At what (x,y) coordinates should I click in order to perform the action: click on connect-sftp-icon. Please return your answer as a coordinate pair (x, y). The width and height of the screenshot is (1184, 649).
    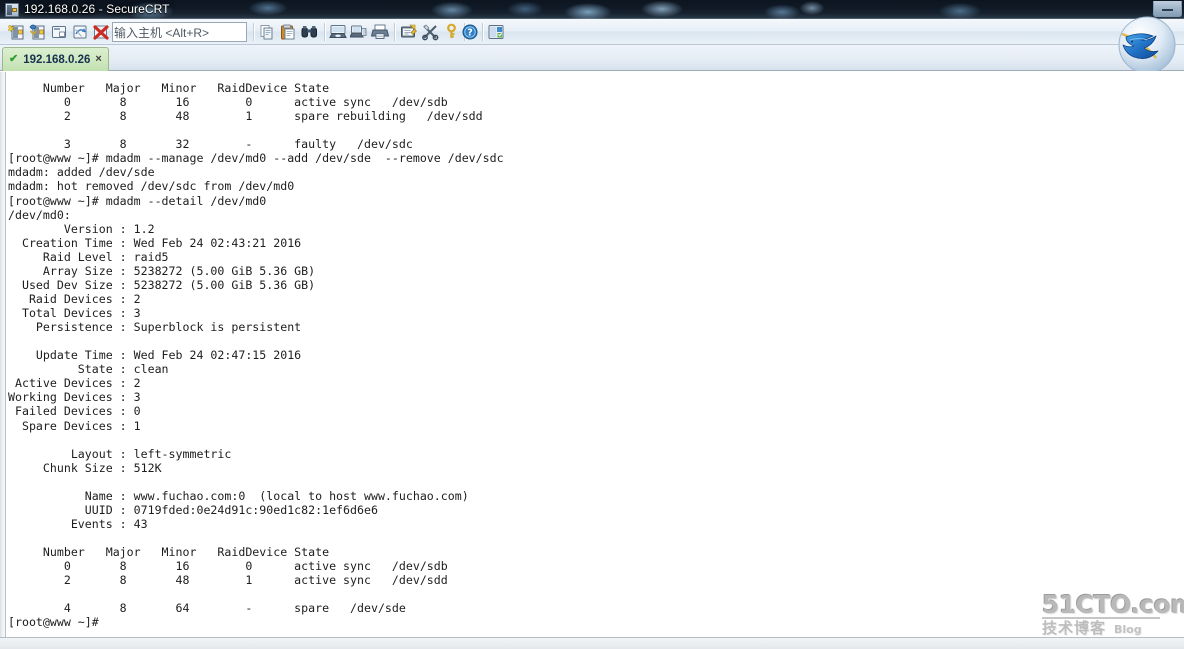
    Looking at the image, I should click on (38, 32).